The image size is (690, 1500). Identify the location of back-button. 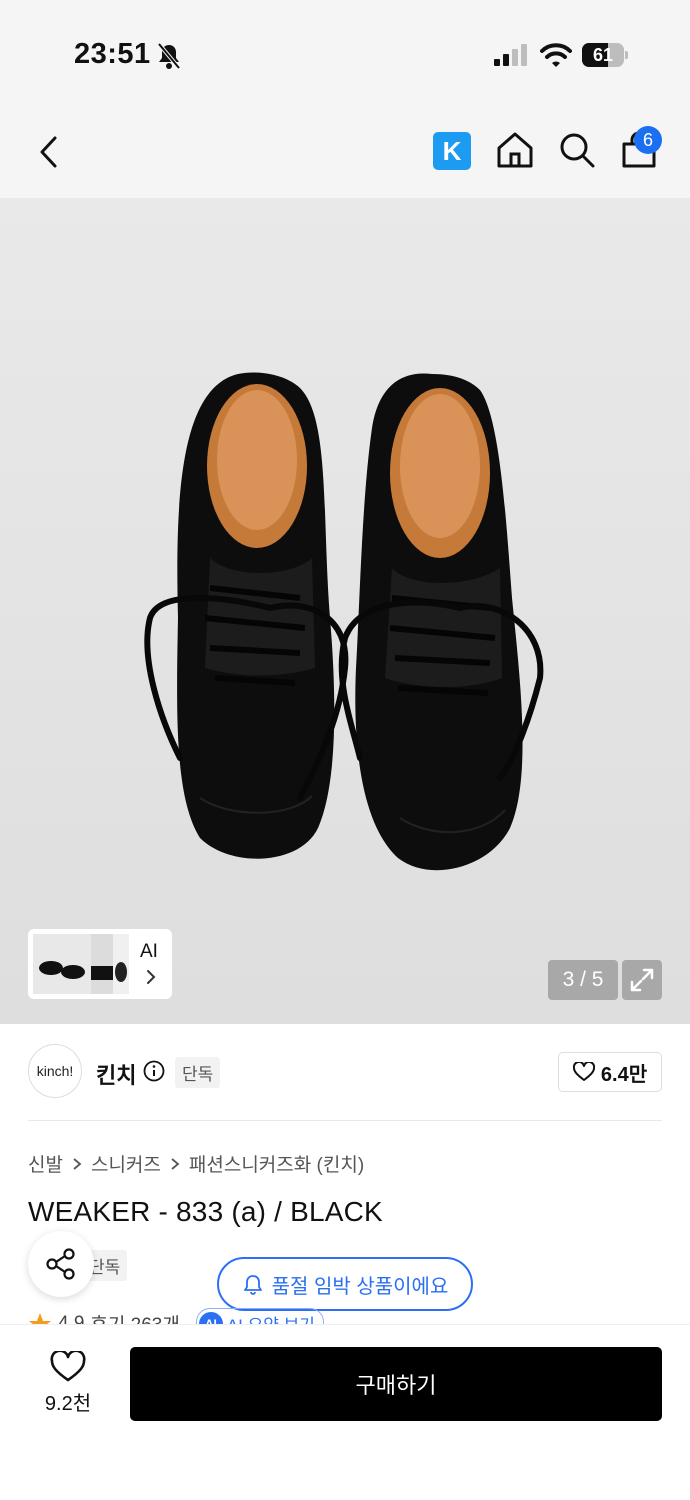
(48, 152).